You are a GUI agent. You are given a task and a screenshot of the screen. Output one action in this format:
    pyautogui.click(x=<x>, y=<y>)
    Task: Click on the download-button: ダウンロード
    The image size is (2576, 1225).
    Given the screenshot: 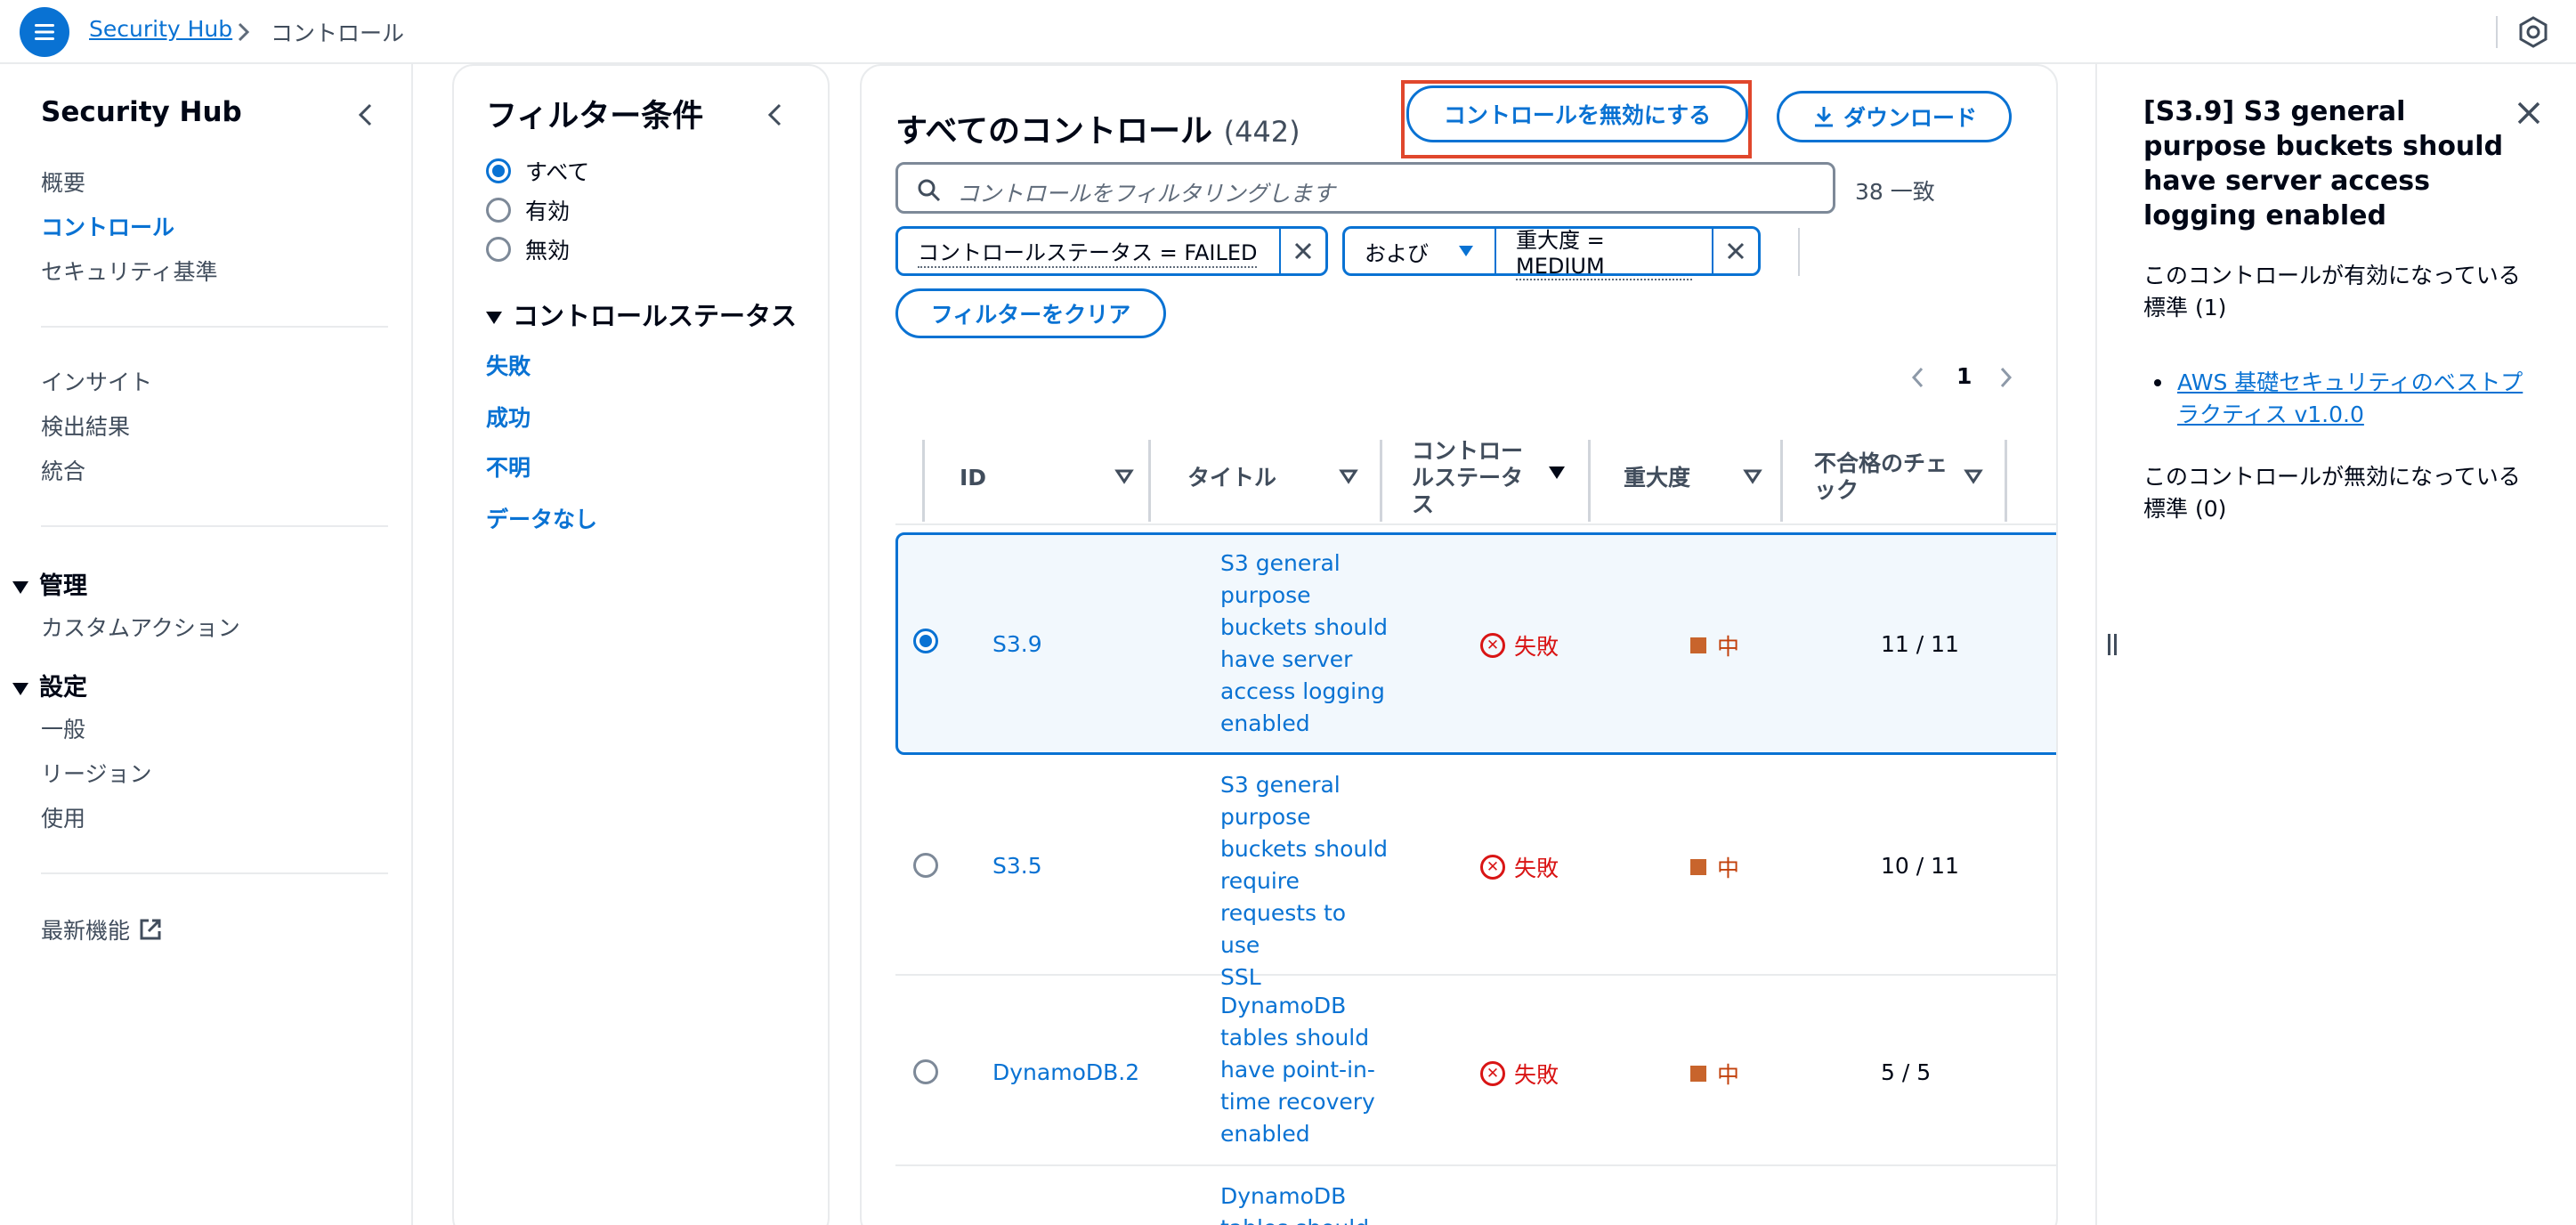 What is the action you would take?
    pyautogui.click(x=1895, y=116)
    